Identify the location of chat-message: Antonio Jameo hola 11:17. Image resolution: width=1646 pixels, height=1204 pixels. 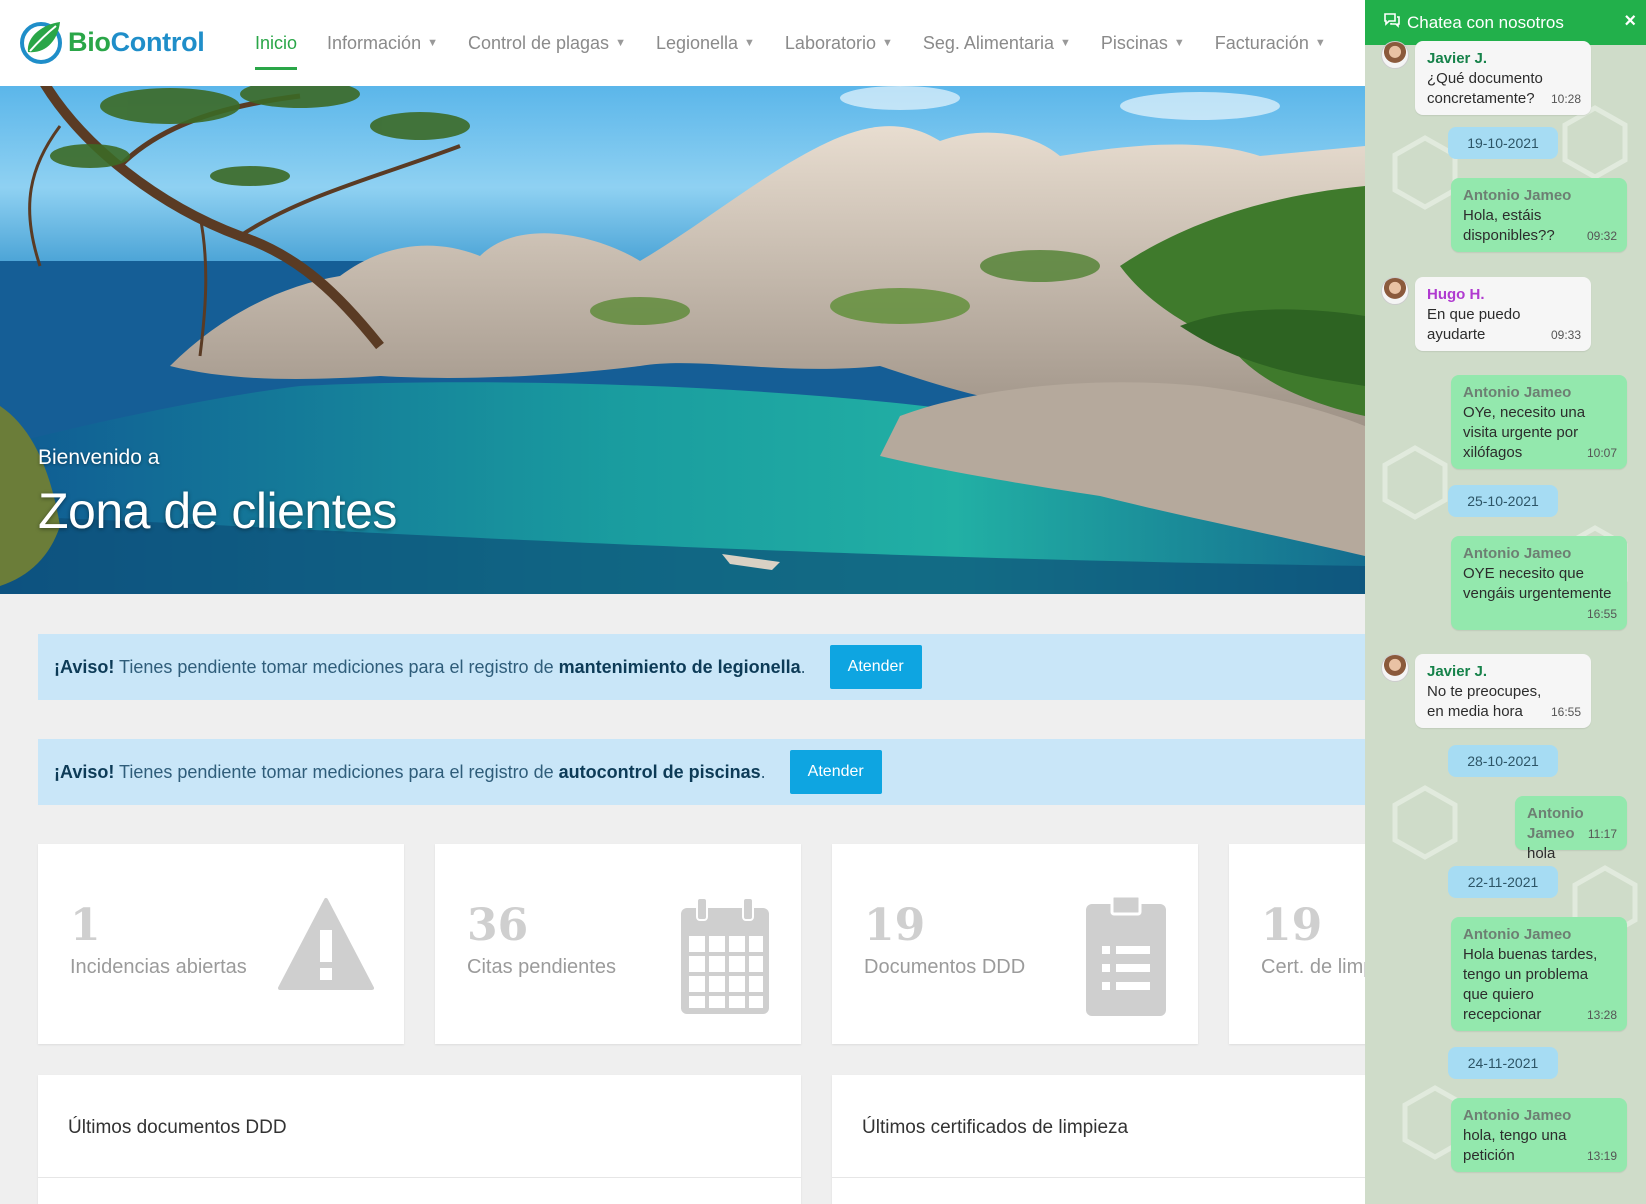
(1571, 829).